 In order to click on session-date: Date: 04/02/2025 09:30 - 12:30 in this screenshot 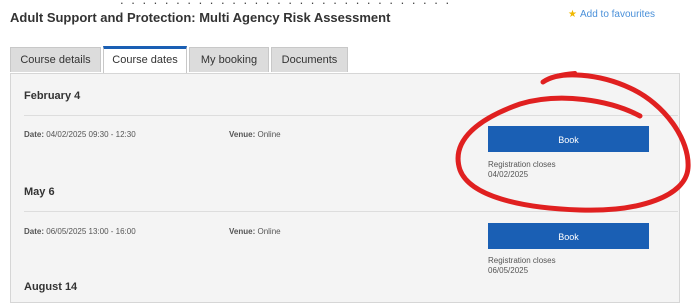, I will do `click(80, 134)`.